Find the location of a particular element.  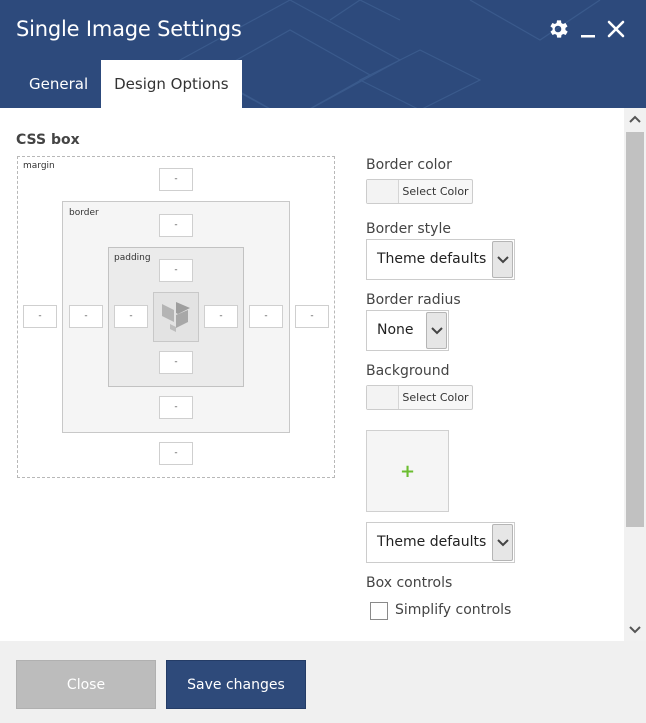

border-style-value: Theme defaults is located at coordinates (432, 259).